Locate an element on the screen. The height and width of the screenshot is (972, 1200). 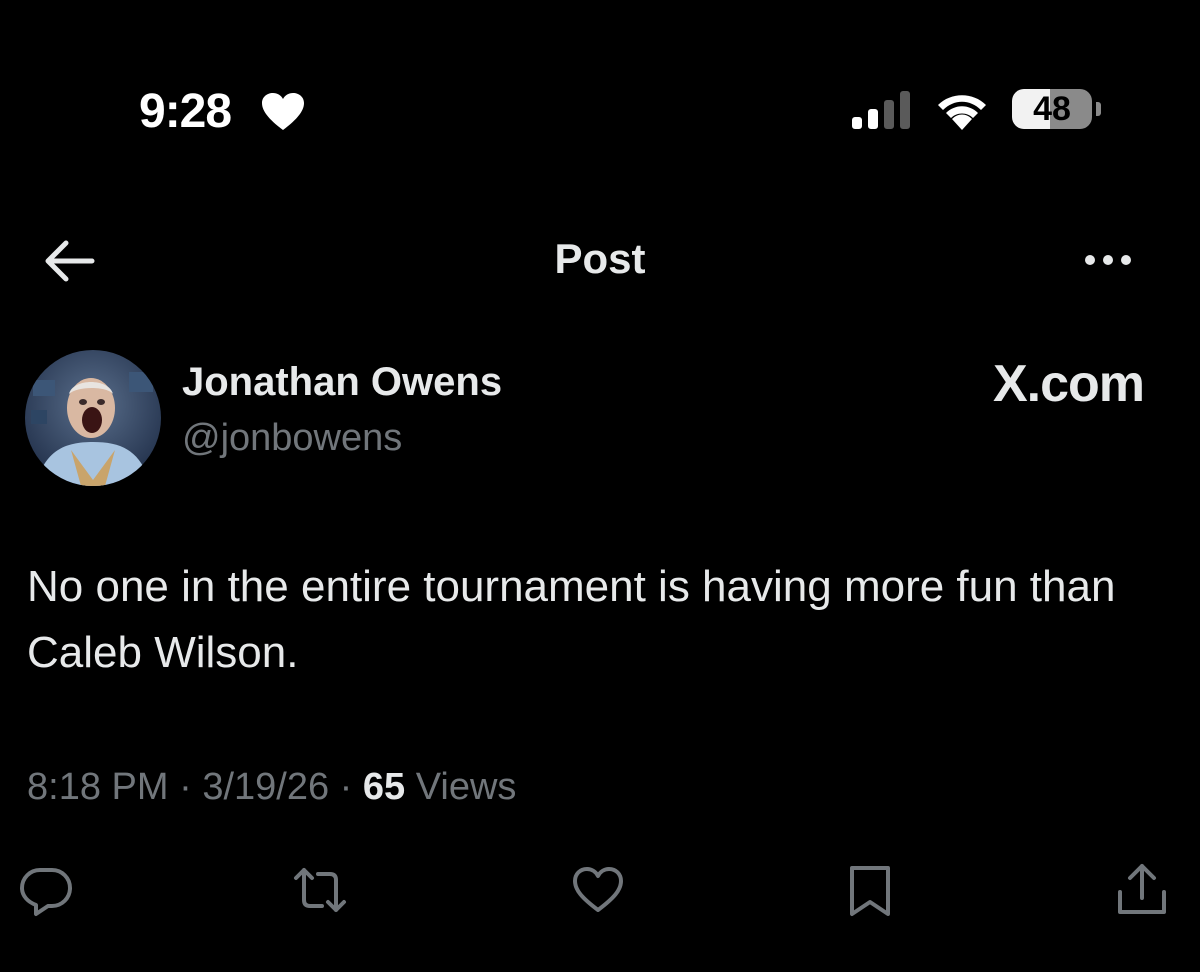
share-button is located at coordinates (1142, 890).